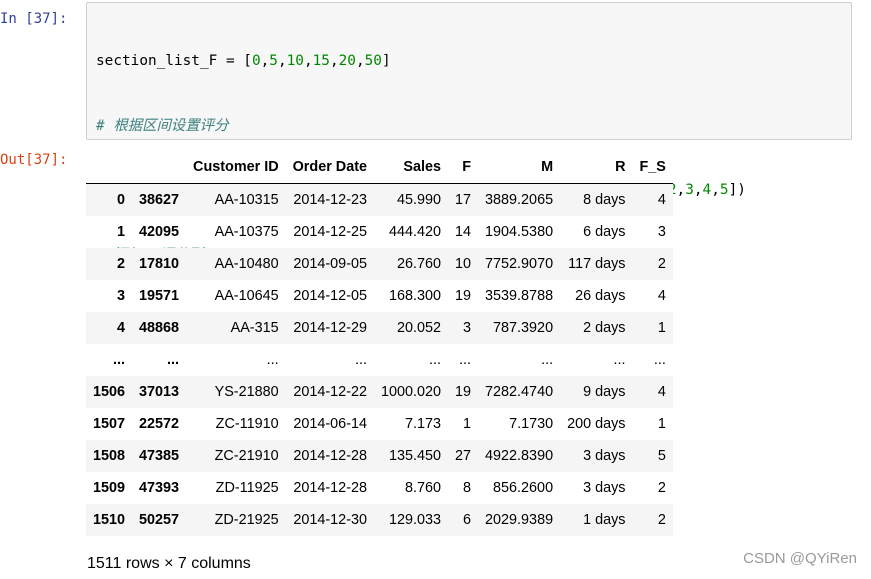 This screenshot has width=871, height=579. What do you see at coordinates (415, 232) in the screenshot?
I see `table-cell: 444.420` at bounding box center [415, 232].